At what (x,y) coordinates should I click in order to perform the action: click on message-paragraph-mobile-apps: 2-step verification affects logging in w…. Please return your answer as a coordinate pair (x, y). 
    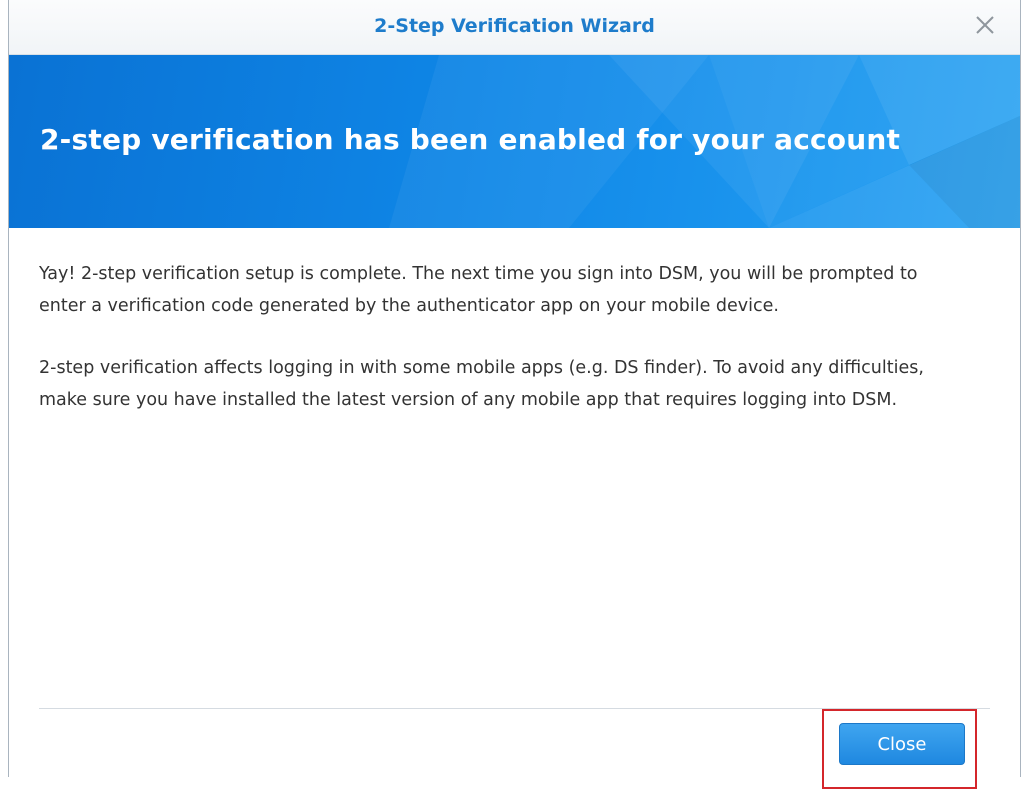
    Looking at the image, I should click on (481, 384).